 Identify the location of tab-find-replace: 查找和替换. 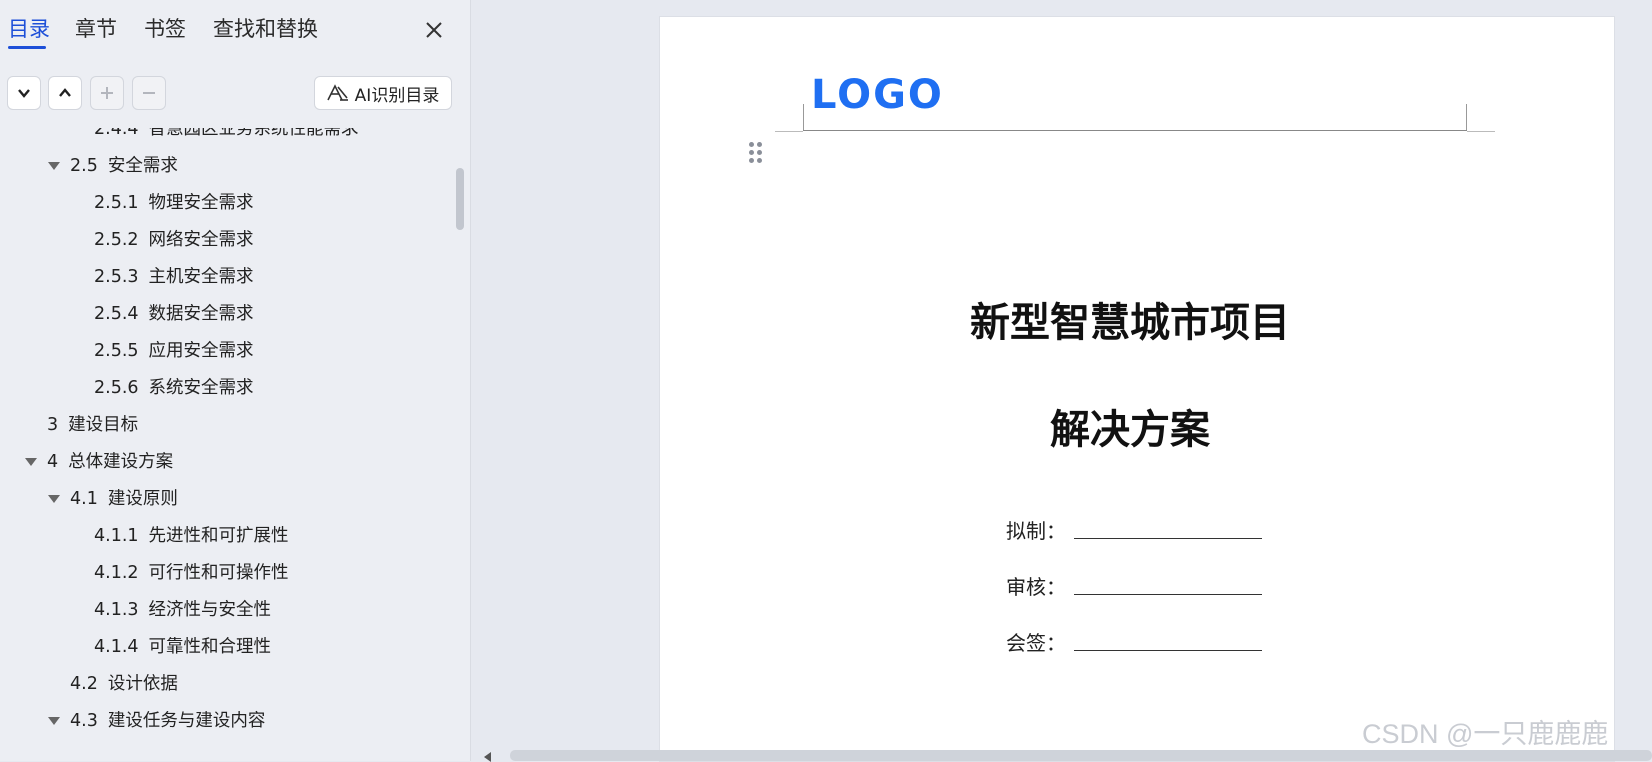
(265, 29).